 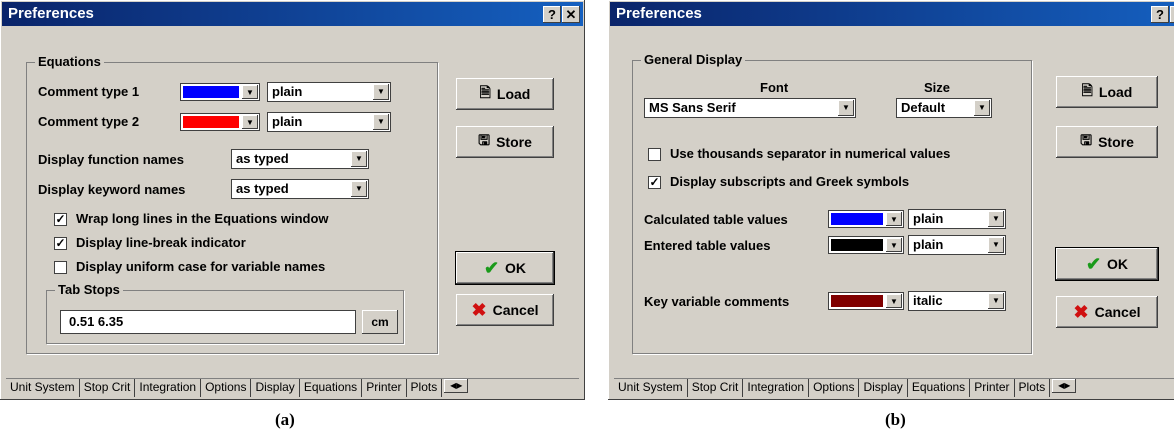 What do you see at coordinates (937, 87) in the screenshot?
I see `size-header: Size` at bounding box center [937, 87].